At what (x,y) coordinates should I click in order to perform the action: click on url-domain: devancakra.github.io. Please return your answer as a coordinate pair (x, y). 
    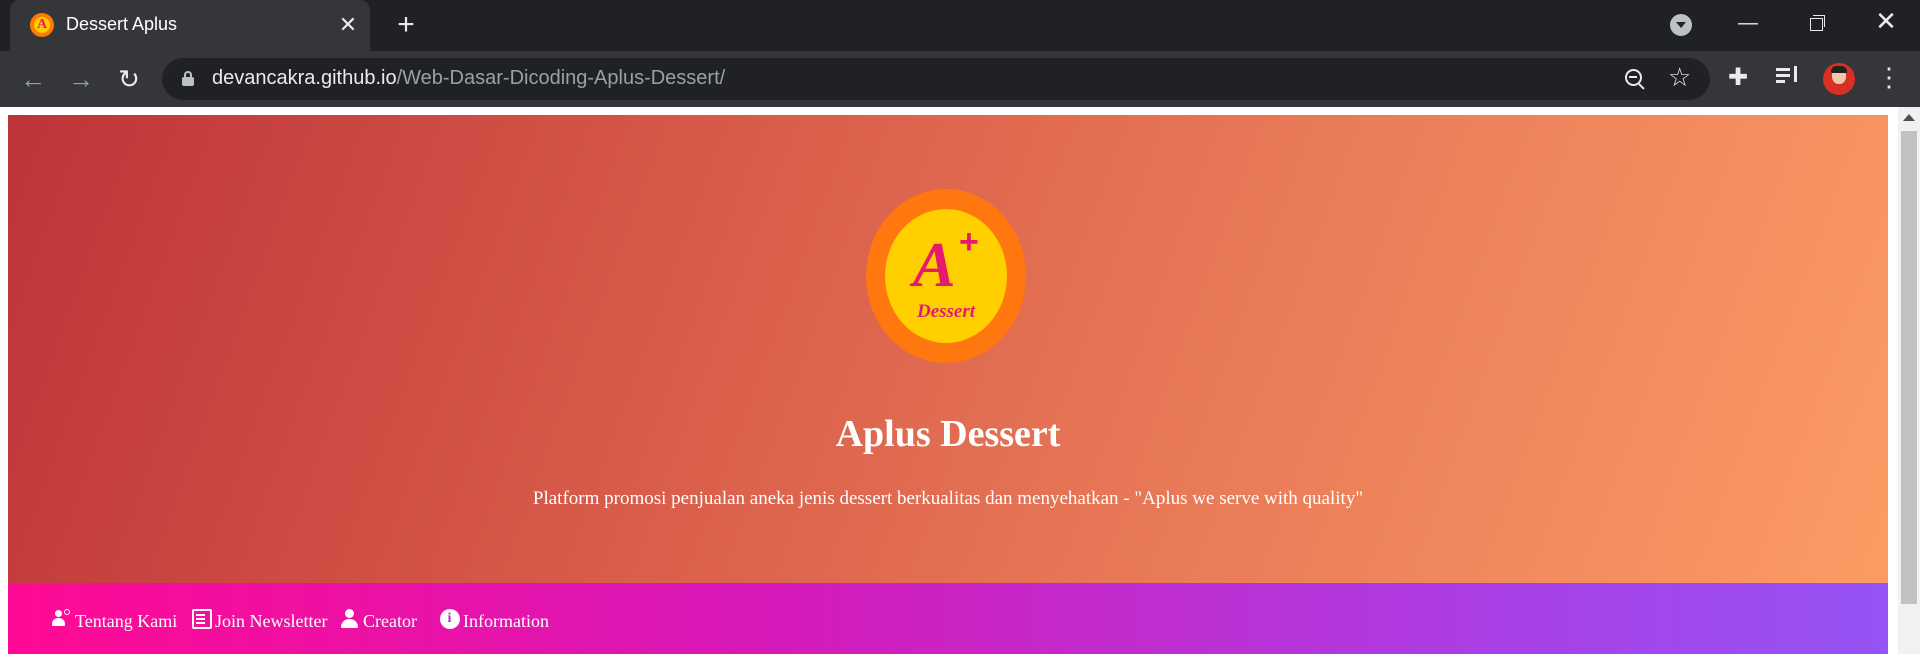
    Looking at the image, I should click on (304, 78).